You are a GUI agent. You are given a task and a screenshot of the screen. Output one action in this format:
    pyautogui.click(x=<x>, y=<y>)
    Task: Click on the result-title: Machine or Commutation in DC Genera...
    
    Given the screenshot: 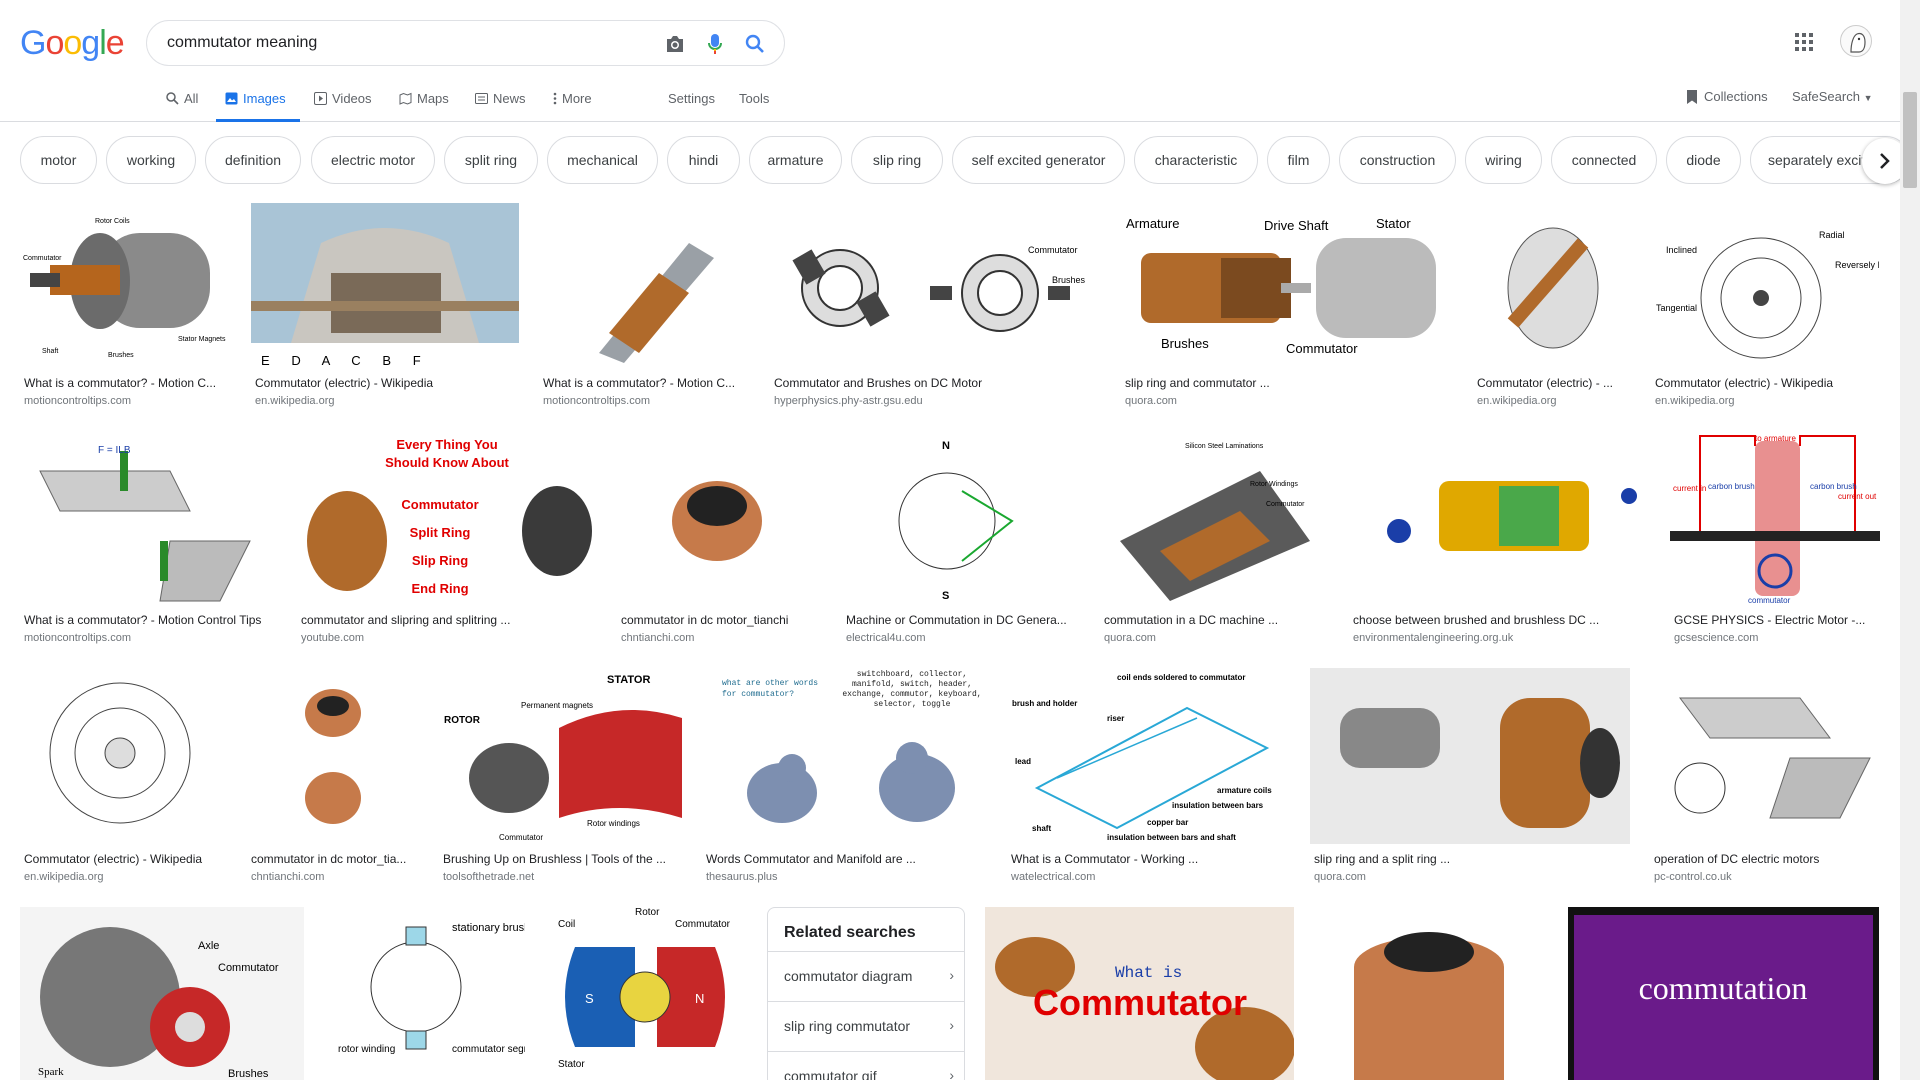 What is the action you would take?
    pyautogui.click(x=962, y=620)
    